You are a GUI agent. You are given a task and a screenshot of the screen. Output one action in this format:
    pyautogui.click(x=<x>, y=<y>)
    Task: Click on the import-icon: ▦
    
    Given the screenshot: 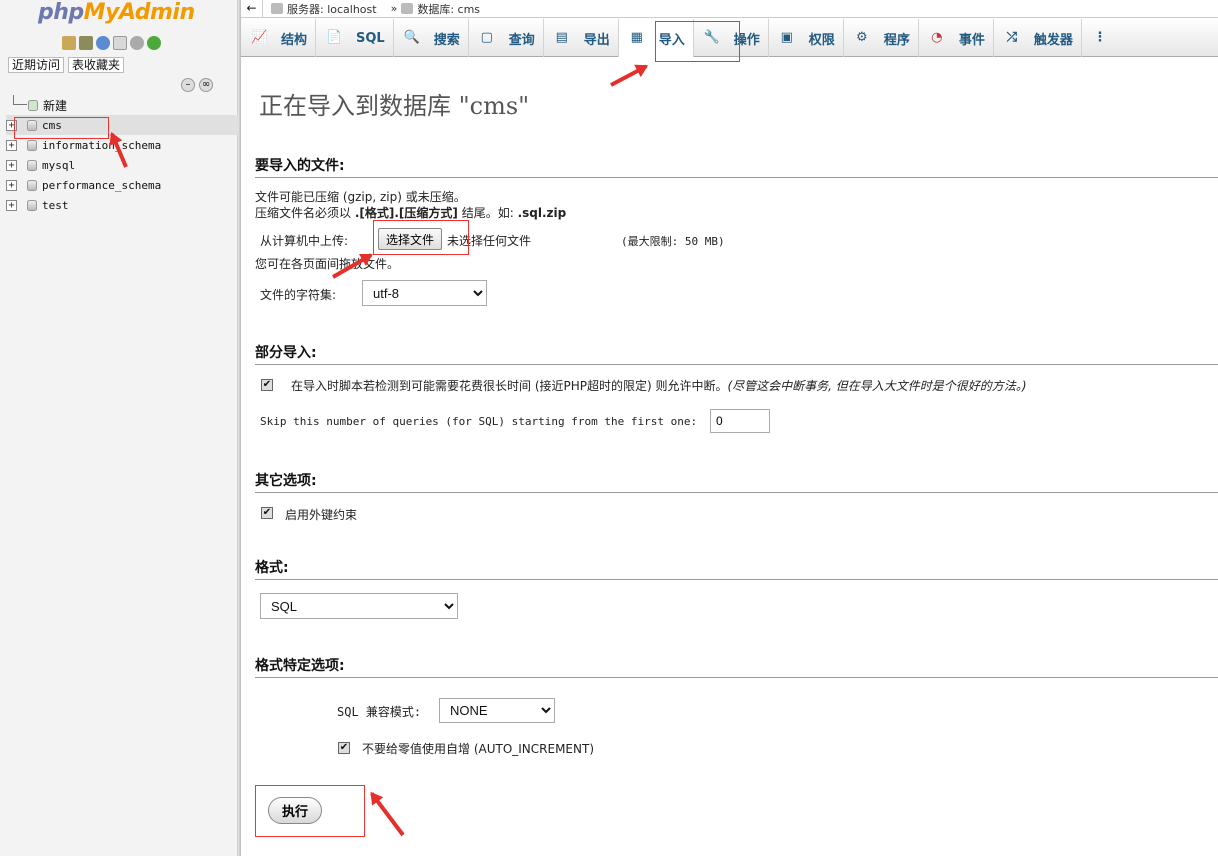 What is the action you would take?
    pyautogui.click(x=636, y=37)
    